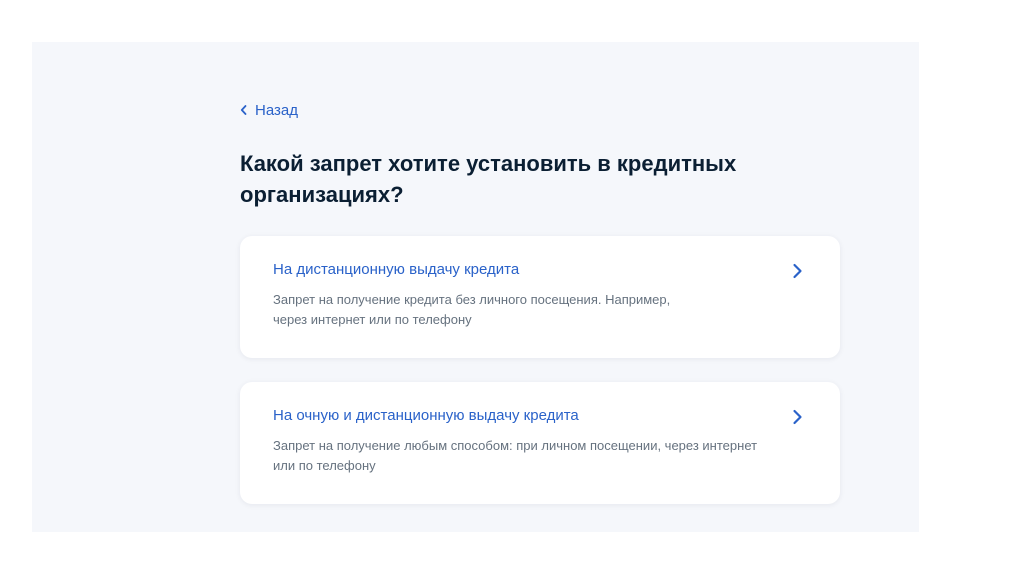 The height and width of the screenshot is (574, 1024). Describe the element at coordinates (396, 269) in the screenshot. I see `option-title: На дистанционную выдачу кредита` at that location.